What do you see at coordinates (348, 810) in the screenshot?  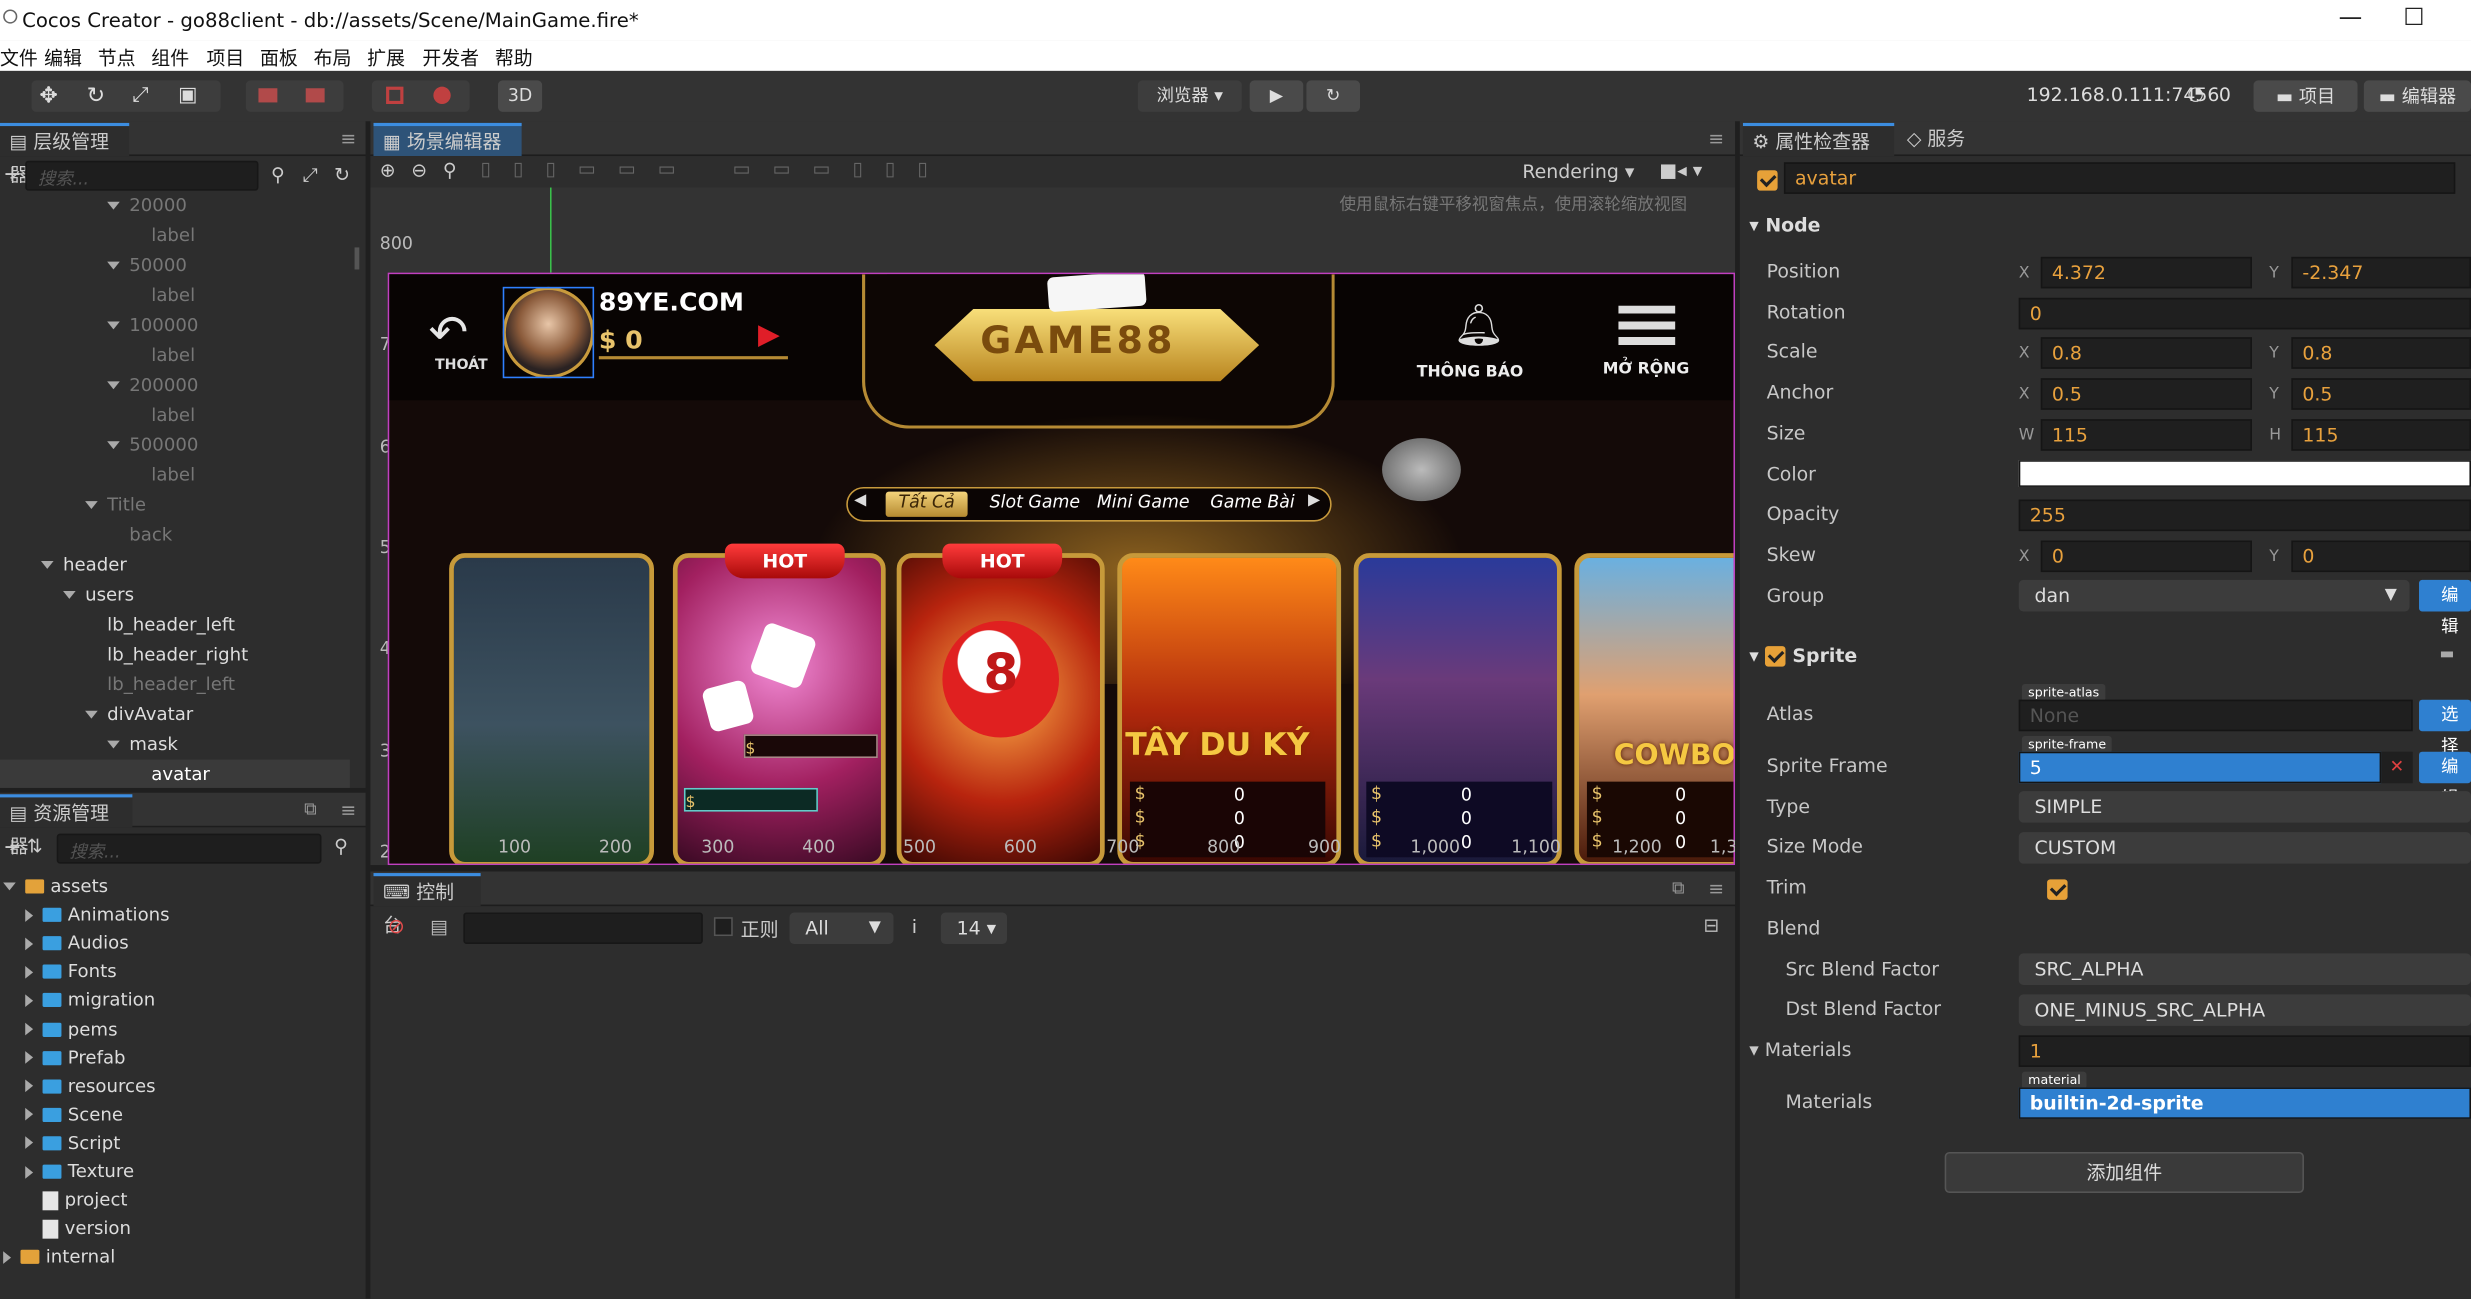 I see `assets-menu-icon: ≡` at bounding box center [348, 810].